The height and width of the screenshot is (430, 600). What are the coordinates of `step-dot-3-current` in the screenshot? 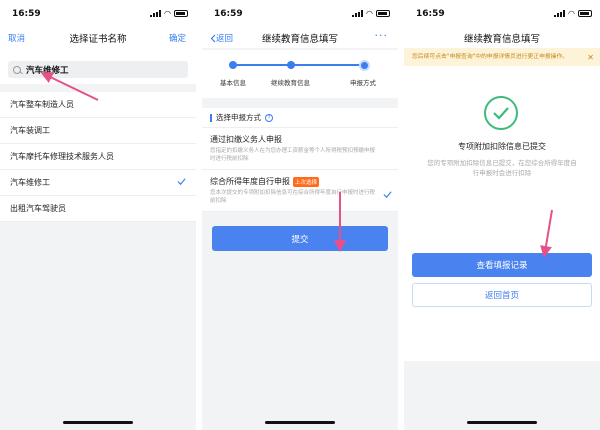 It's located at (364, 65).